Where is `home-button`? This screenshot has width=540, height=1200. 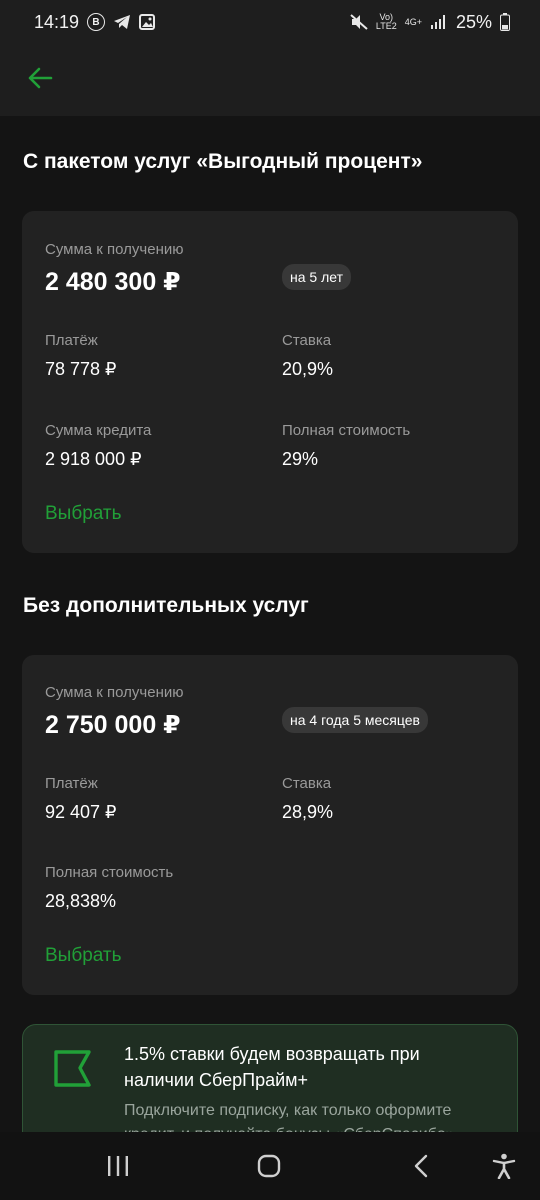
home-button is located at coordinates (269, 1166).